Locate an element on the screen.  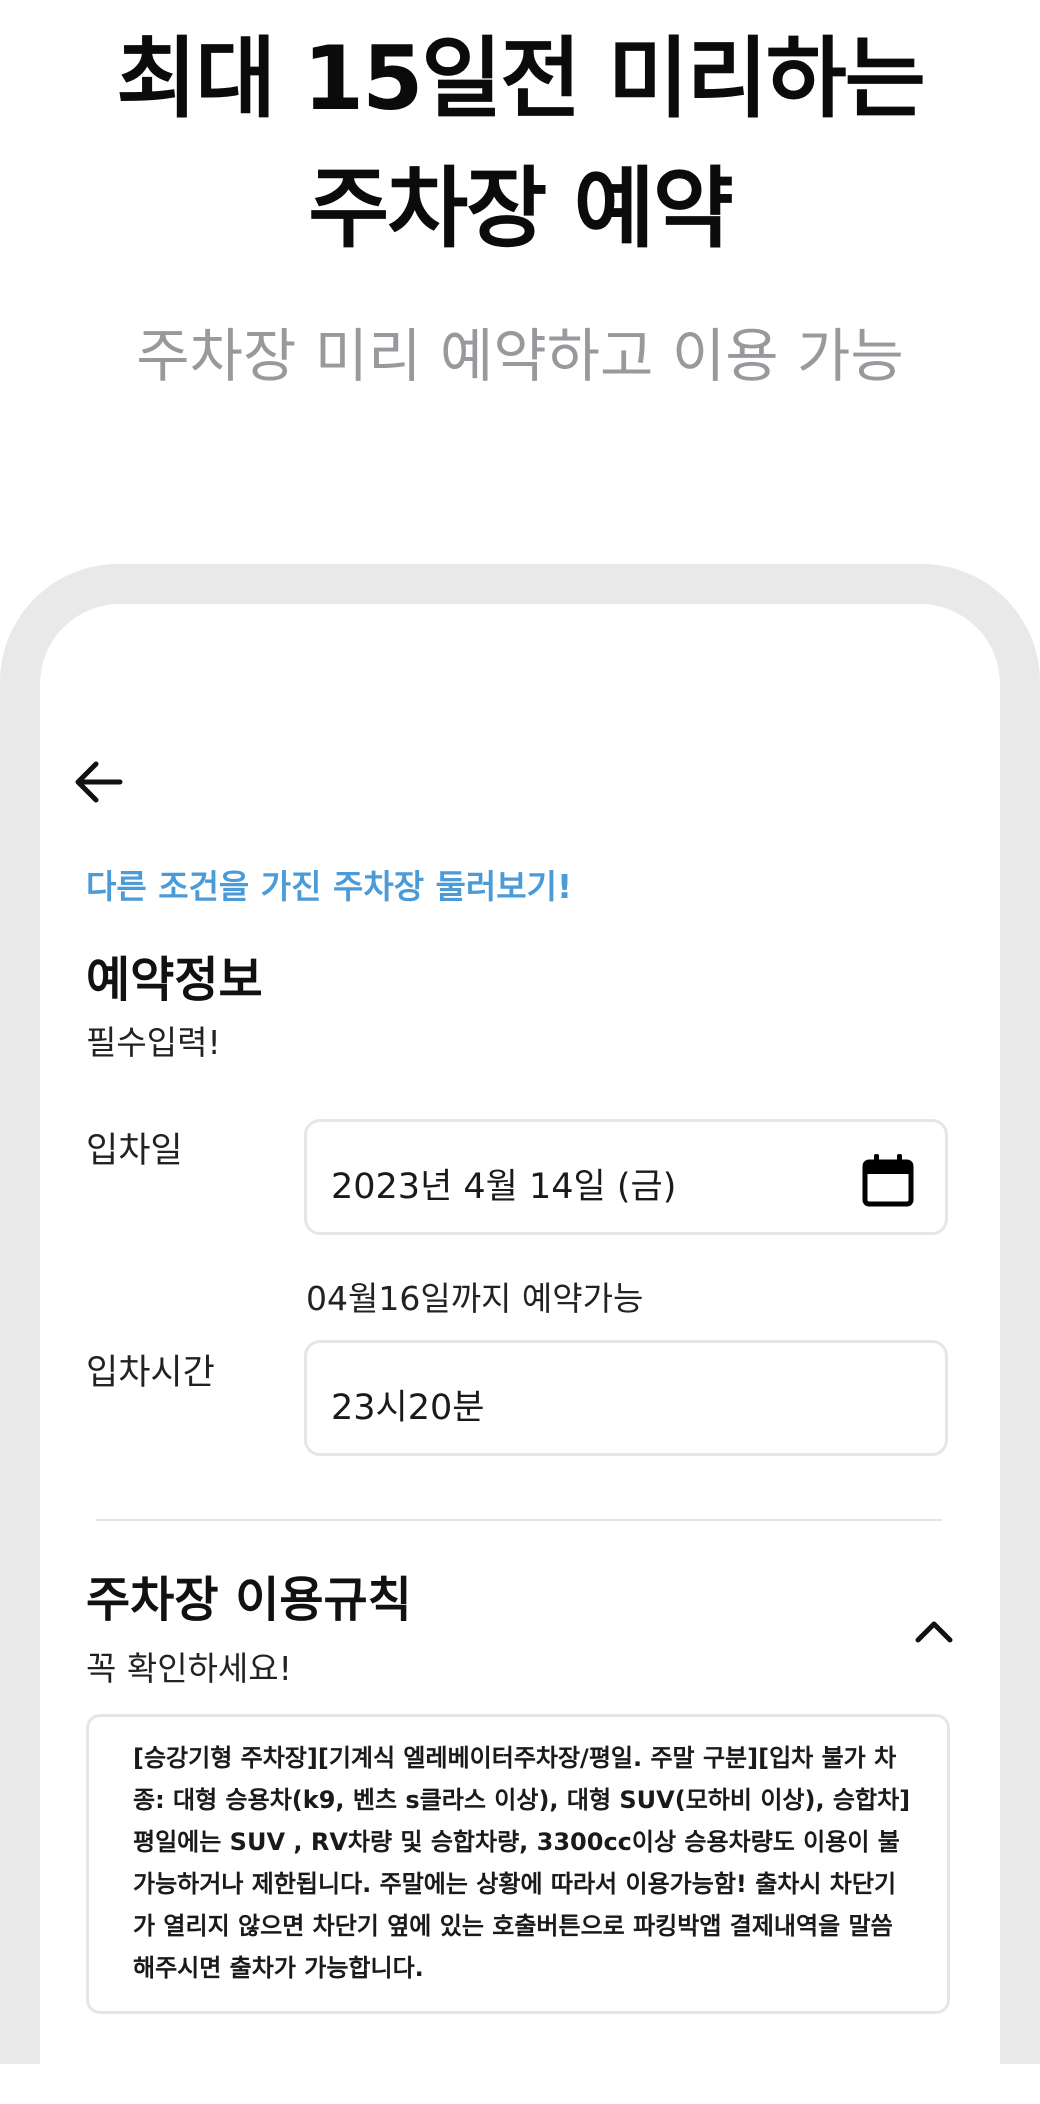
chevron-up-icon is located at coordinates (934, 1632).